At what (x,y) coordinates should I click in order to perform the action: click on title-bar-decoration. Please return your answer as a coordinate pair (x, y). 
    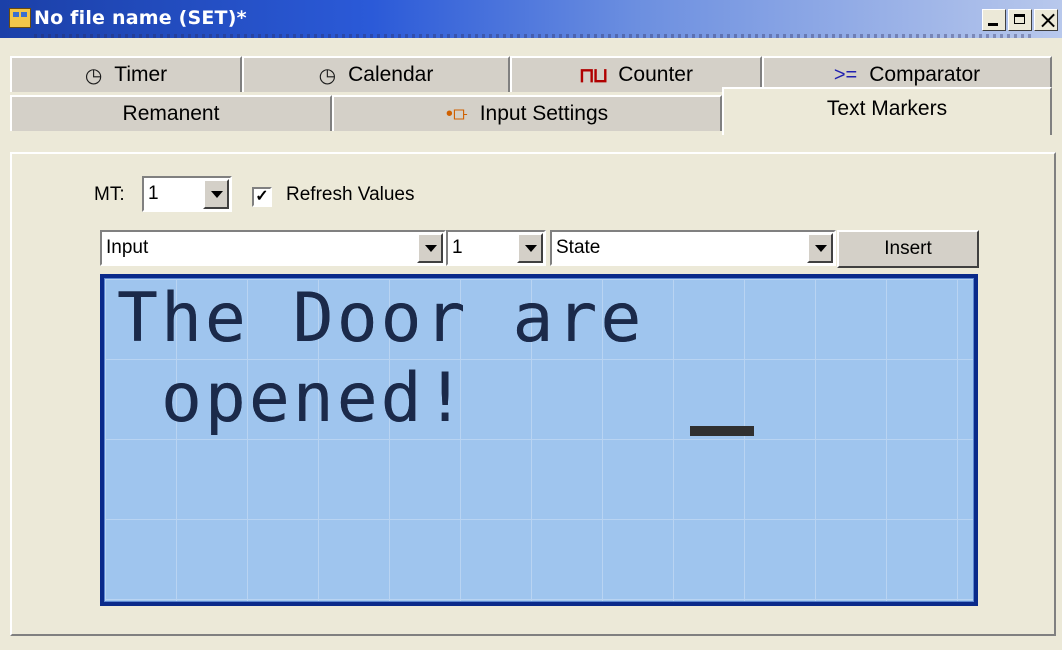
    Looking at the image, I should click on (534, 36).